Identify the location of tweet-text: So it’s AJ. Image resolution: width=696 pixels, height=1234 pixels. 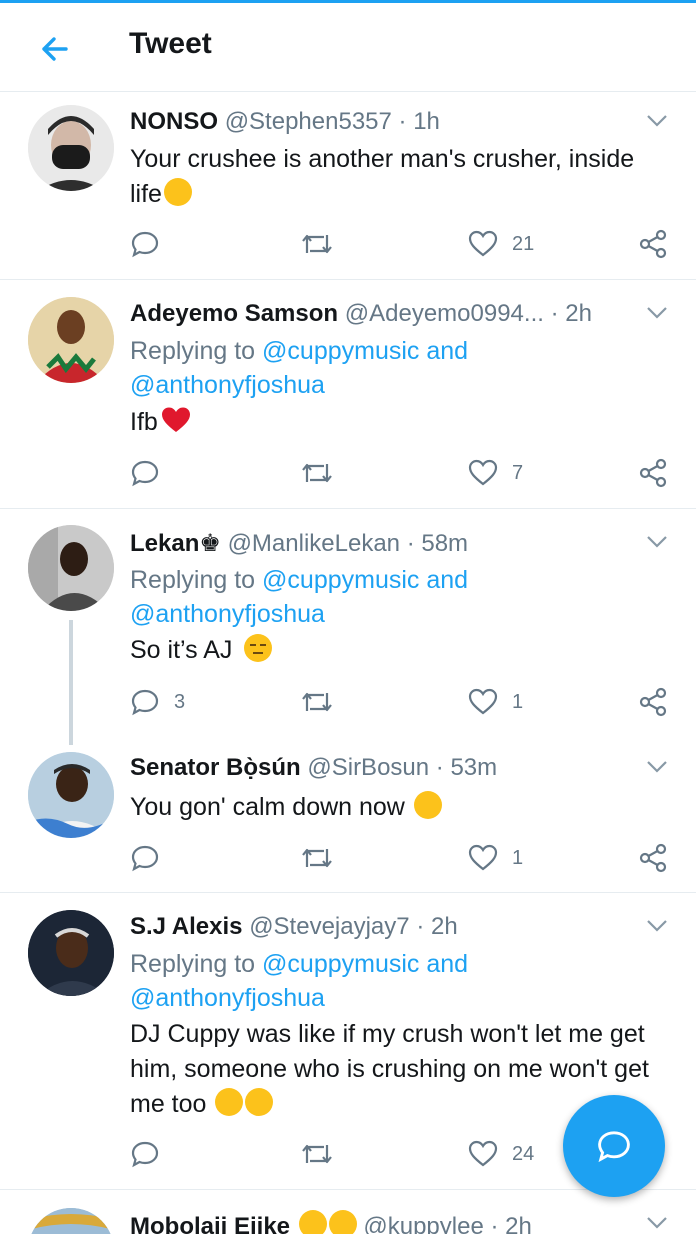
(400, 650).